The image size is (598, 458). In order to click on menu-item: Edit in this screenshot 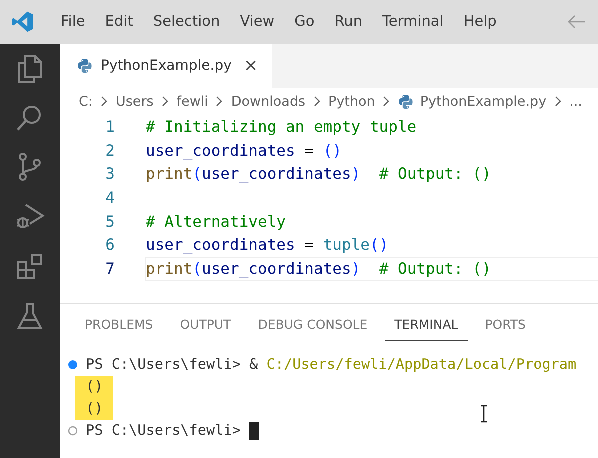, I will do `click(119, 22)`.